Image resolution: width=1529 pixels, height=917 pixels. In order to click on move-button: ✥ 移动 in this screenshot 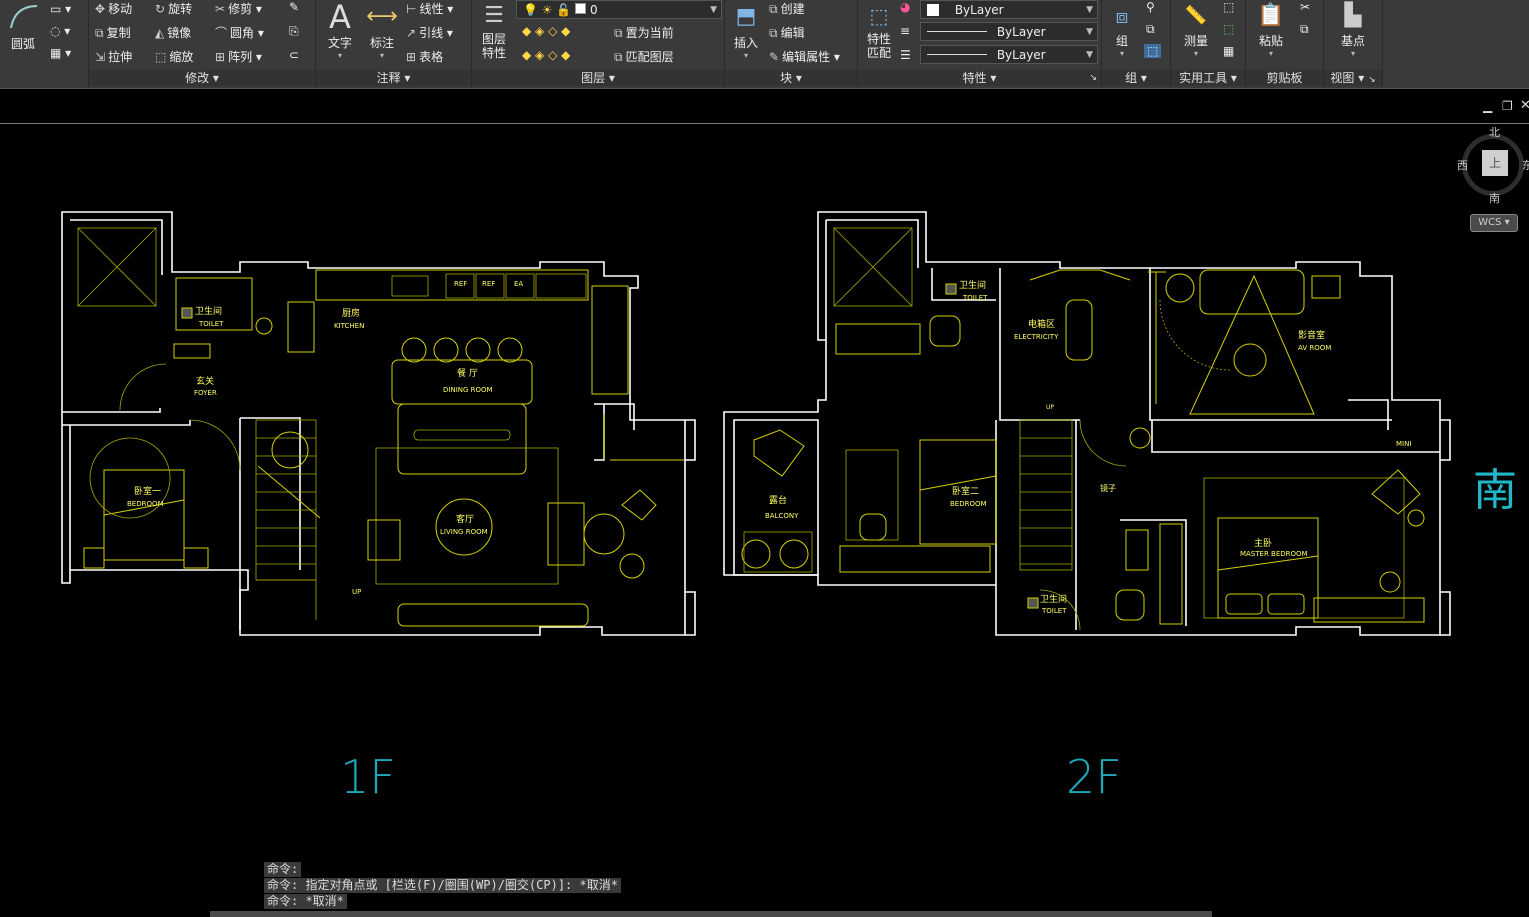, I will do `click(113, 8)`.